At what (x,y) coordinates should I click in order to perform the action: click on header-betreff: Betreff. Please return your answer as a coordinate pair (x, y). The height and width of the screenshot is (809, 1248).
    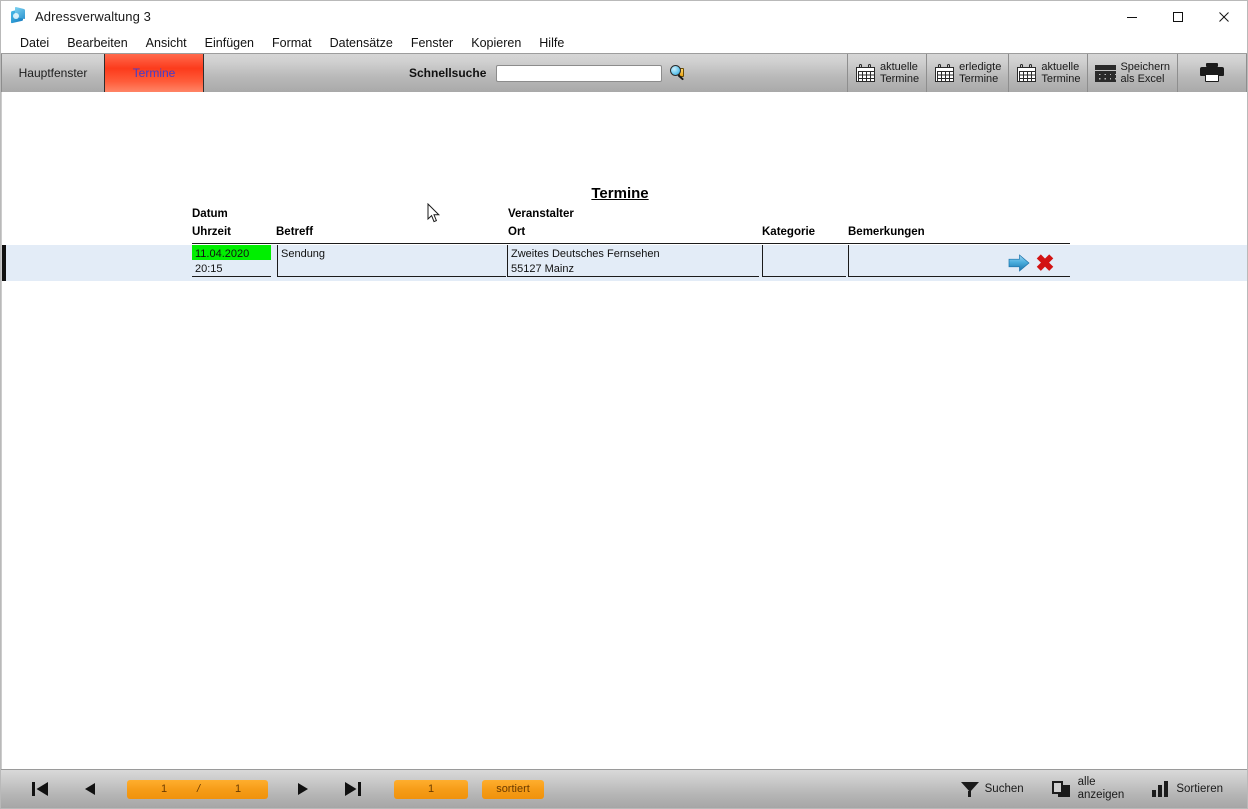
    Looking at the image, I should click on (295, 232).